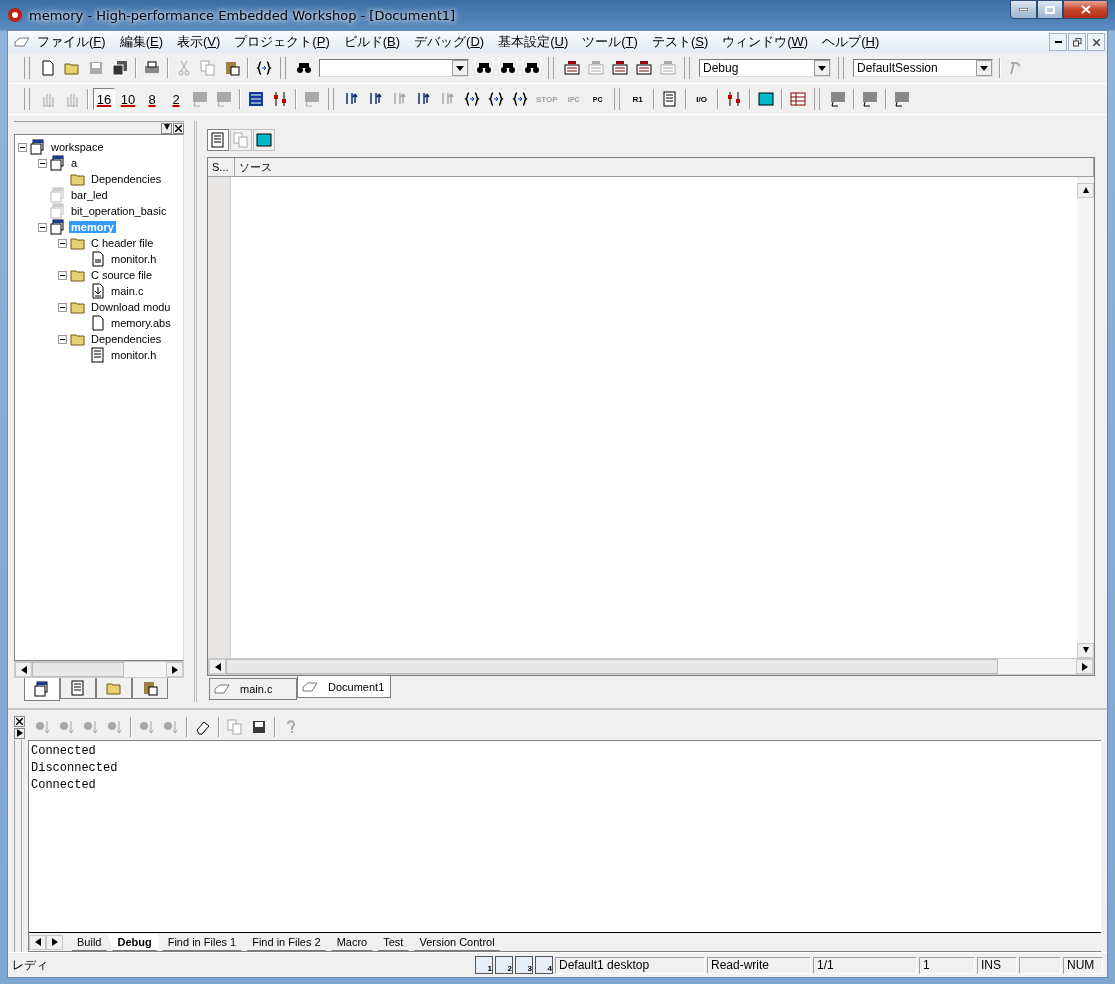 The width and height of the screenshot is (1115, 984). I want to click on monitor-icon, so click(765, 99).